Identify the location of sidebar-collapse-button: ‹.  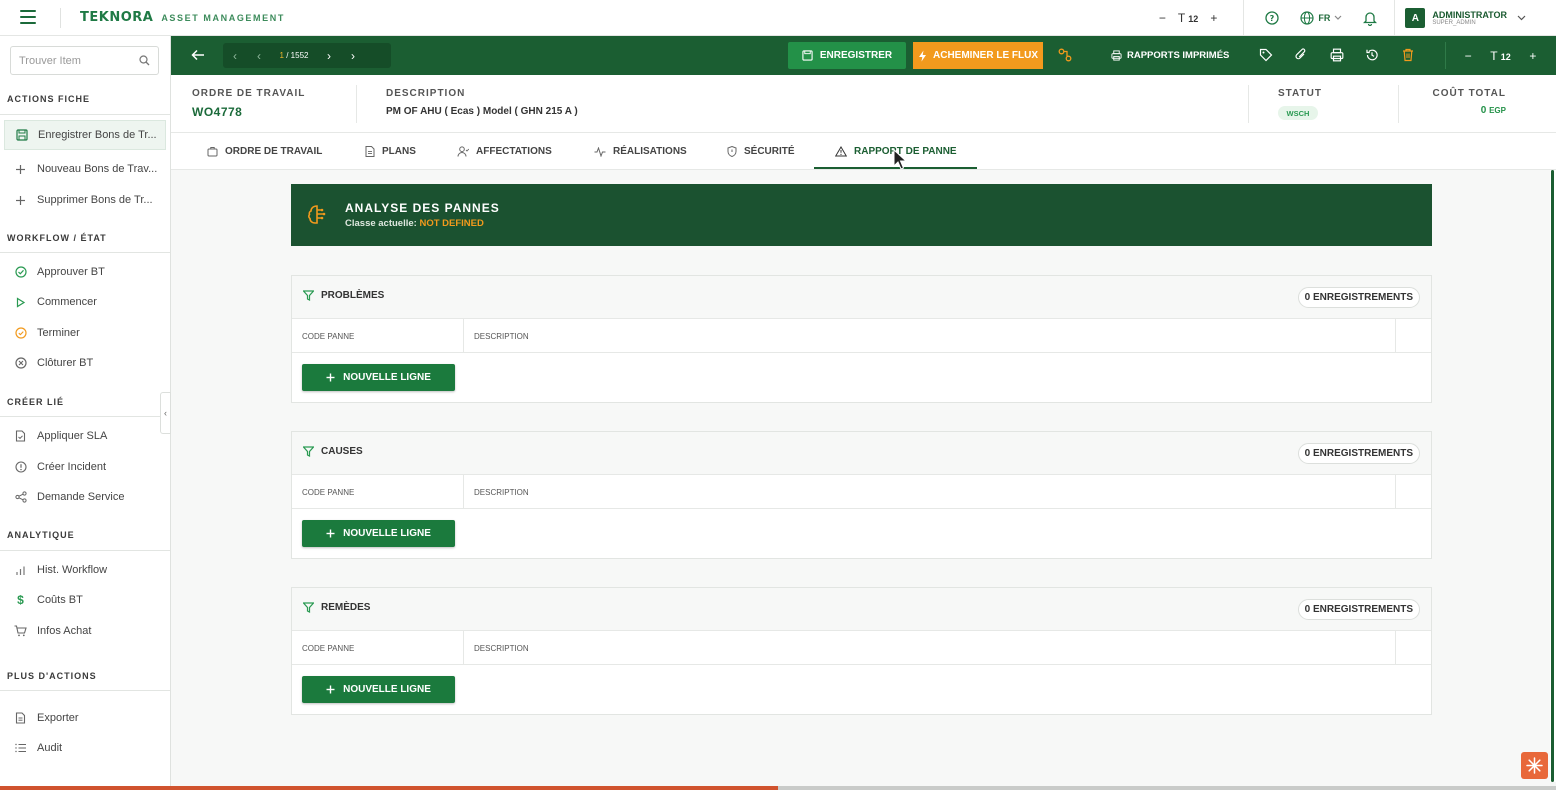
(165, 413).